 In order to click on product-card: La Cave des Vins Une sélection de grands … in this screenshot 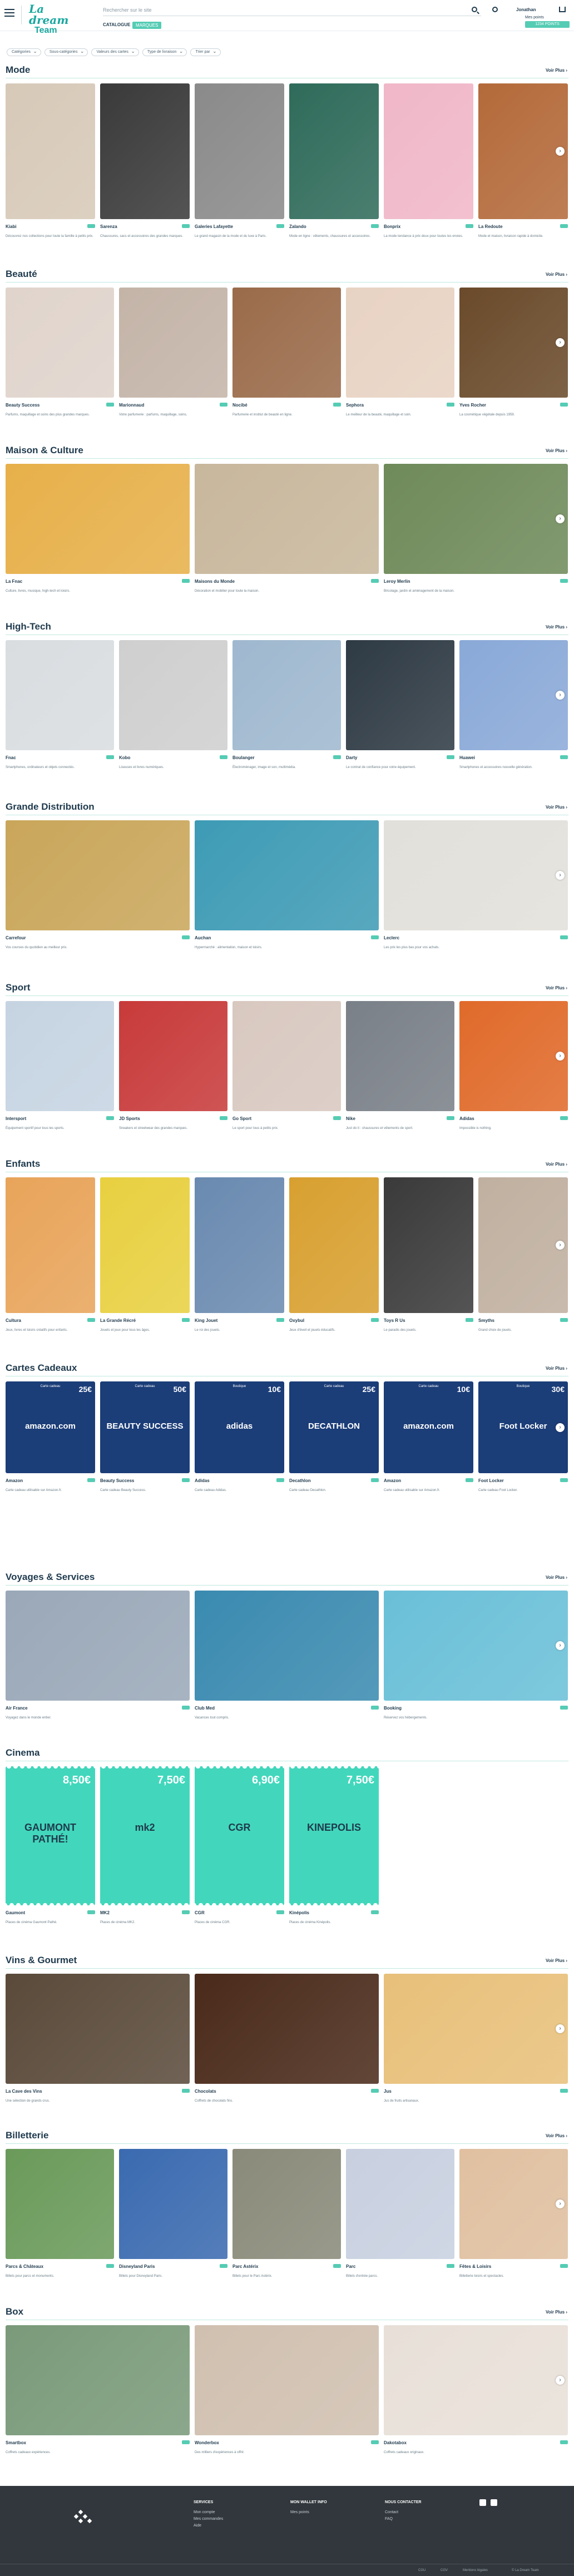, I will do `click(98, 2038)`.